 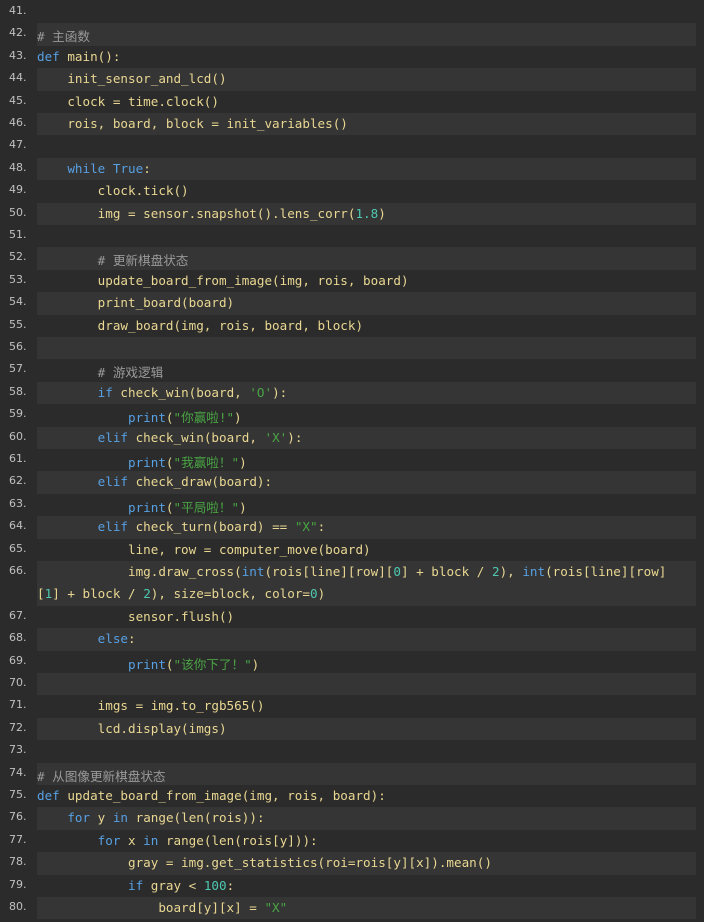 What do you see at coordinates (352, 482) in the screenshot?
I see `code-line: 62. elif check_draw(board):` at bounding box center [352, 482].